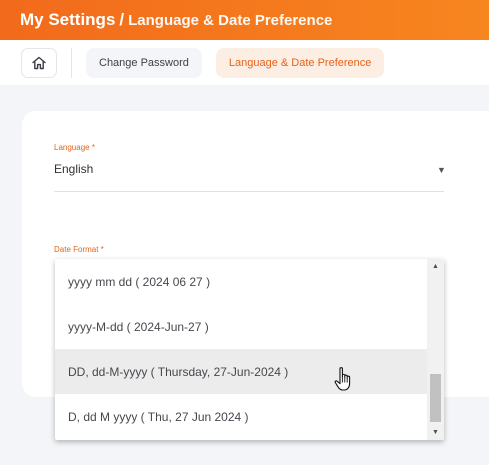 The height and width of the screenshot is (465, 489). I want to click on date-format-option: D, dd M yyyy ( Thu, 27 Jun 2024 ), so click(241, 416).